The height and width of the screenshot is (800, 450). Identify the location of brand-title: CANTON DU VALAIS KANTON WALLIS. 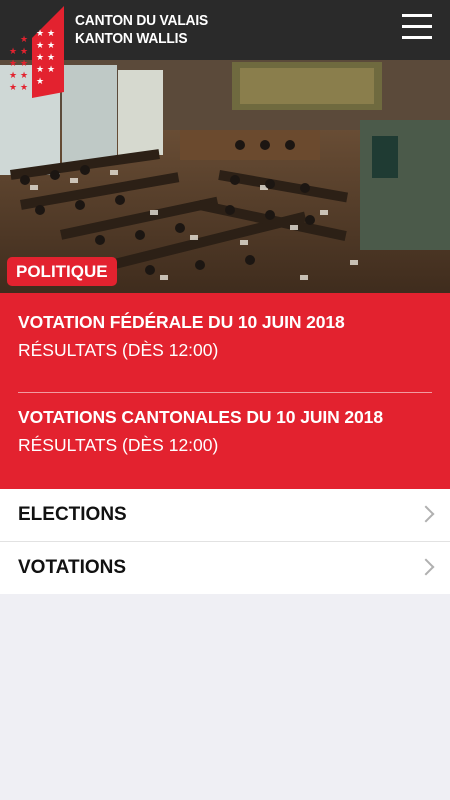
(141, 29).